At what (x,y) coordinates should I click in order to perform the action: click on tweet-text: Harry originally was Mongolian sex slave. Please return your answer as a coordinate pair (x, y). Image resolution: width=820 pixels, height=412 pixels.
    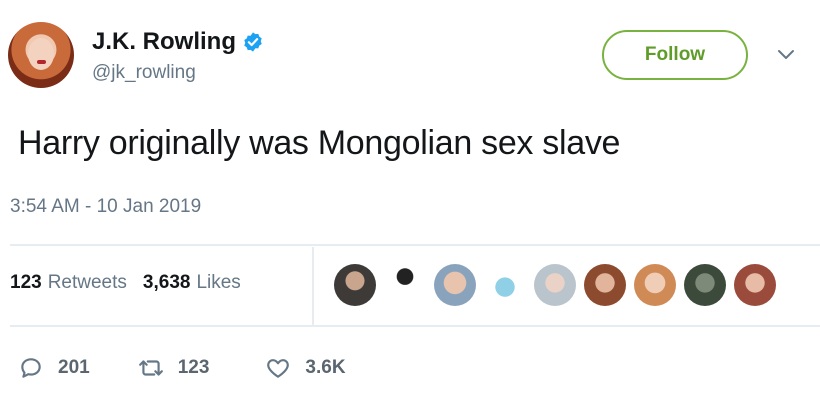
    Looking at the image, I should click on (319, 143).